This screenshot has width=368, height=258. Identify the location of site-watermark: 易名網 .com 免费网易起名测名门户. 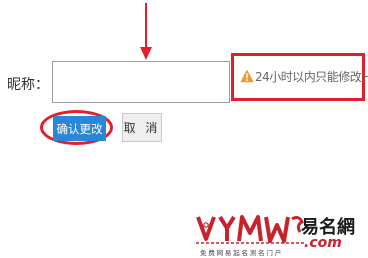
(280, 235).